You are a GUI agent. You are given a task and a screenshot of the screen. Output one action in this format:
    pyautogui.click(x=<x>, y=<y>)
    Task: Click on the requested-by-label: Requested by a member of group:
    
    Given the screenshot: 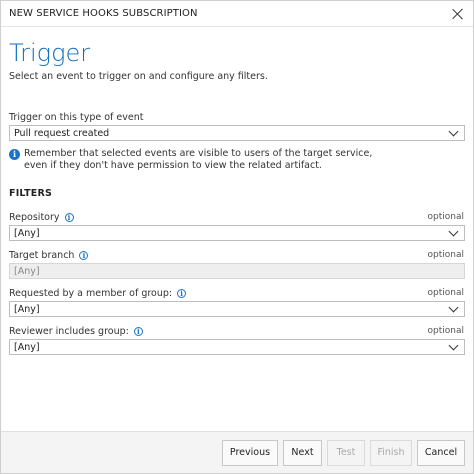 What is the action you would take?
    pyautogui.click(x=91, y=293)
    